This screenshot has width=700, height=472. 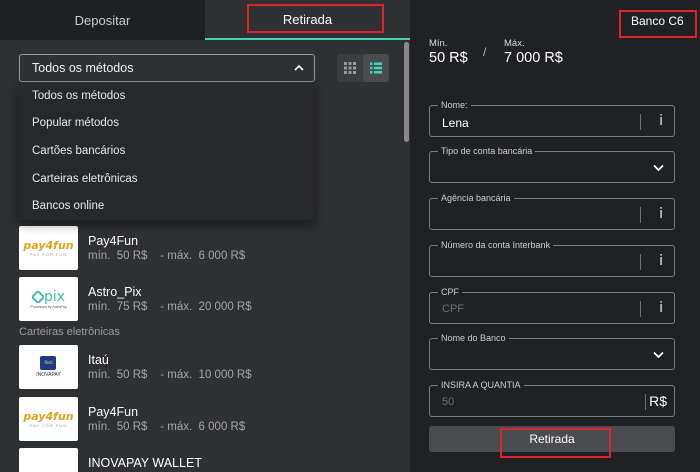 What do you see at coordinates (487, 151) in the screenshot?
I see `account-type-label: Tipo de conta bancária` at bounding box center [487, 151].